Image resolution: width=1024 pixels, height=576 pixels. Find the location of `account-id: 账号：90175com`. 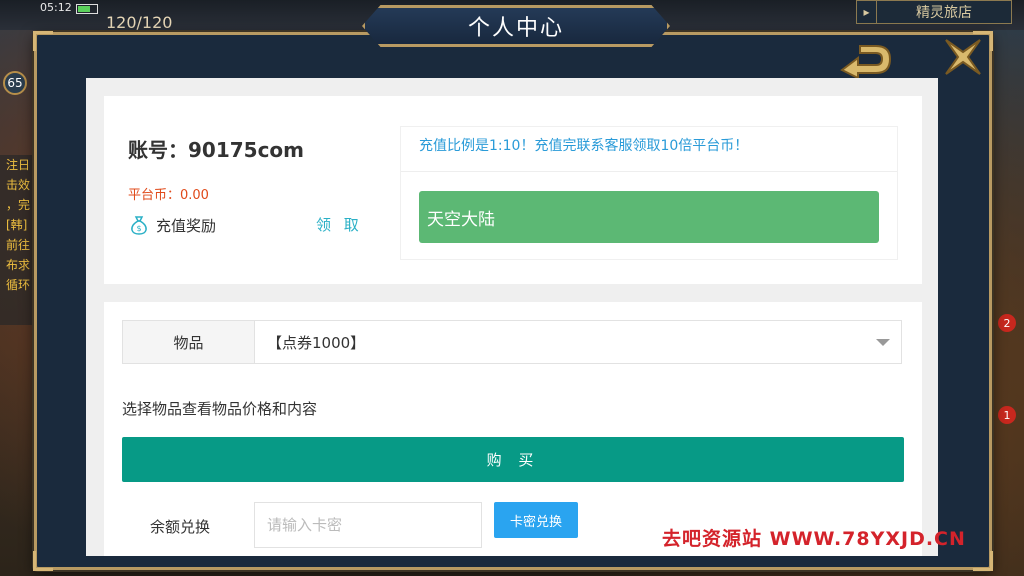

account-id: 账号：90175com is located at coordinates (216, 150).